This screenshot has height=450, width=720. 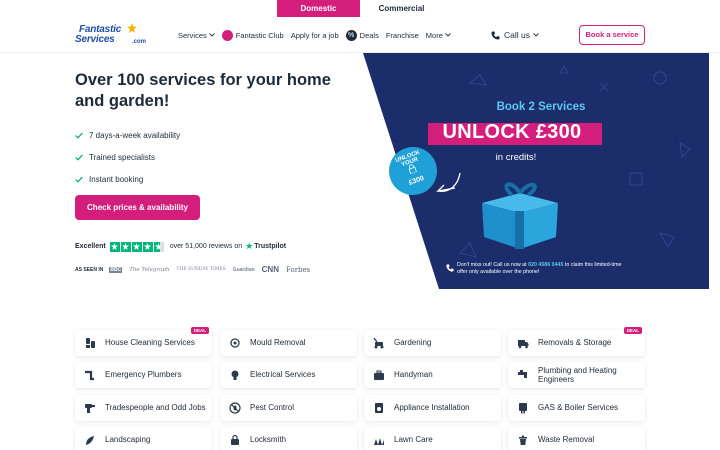 What do you see at coordinates (201, 269) in the screenshot?
I see `press-logo-sunday-times: THE SUNDAY TIMES` at bounding box center [201, 269].